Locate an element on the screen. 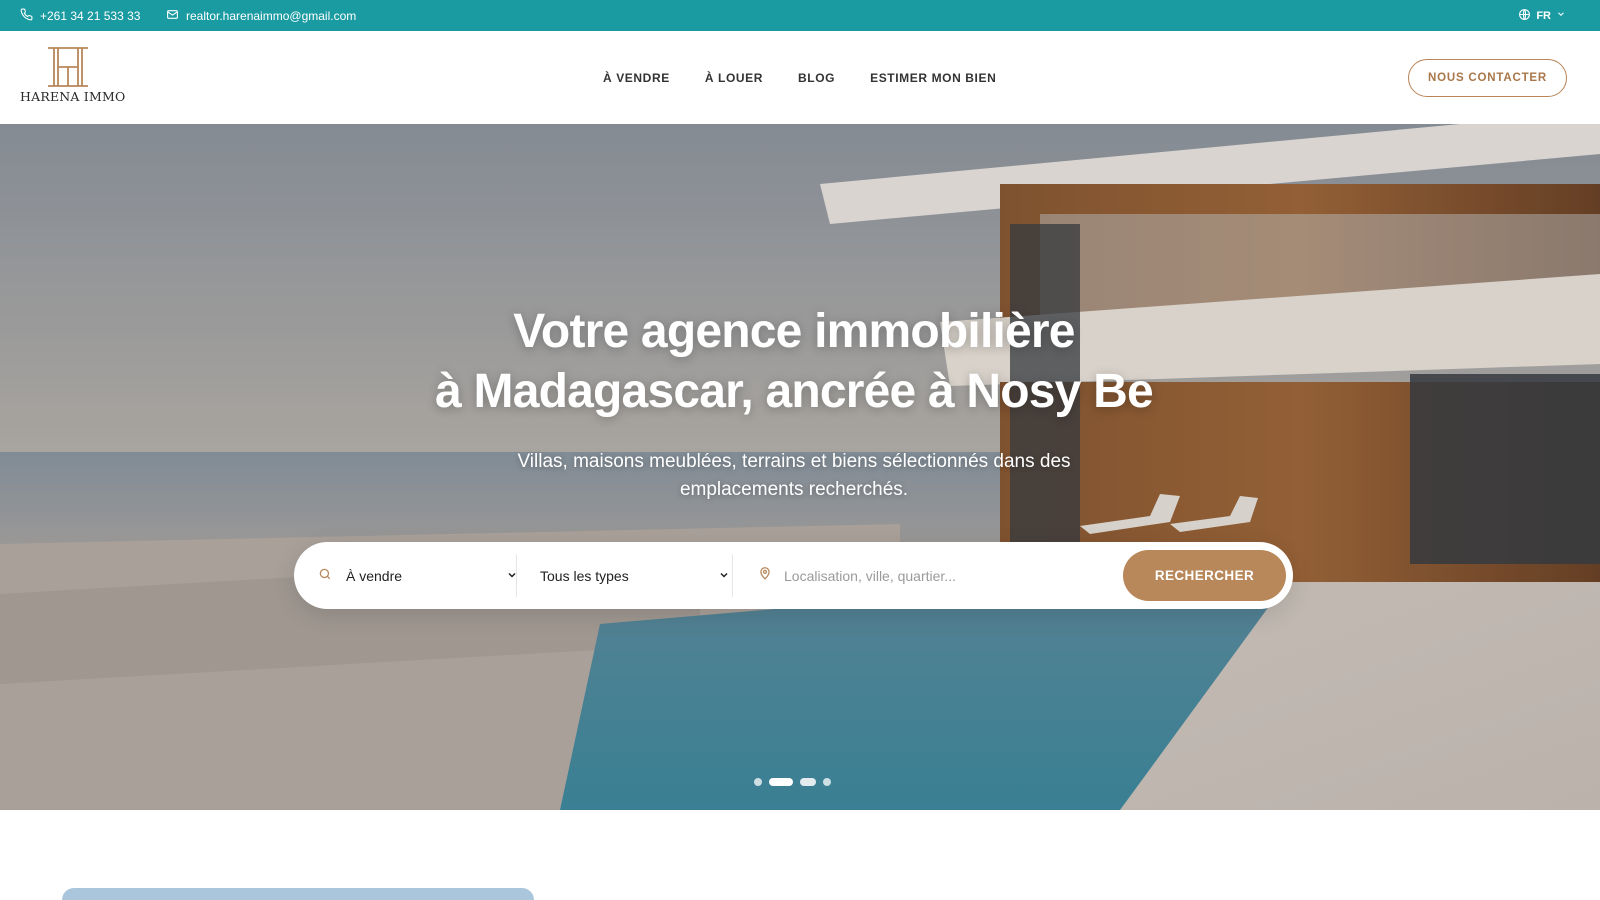 This screenshot has height=900, width=1600. map-pin-icon is located at coordinates (765, 575).